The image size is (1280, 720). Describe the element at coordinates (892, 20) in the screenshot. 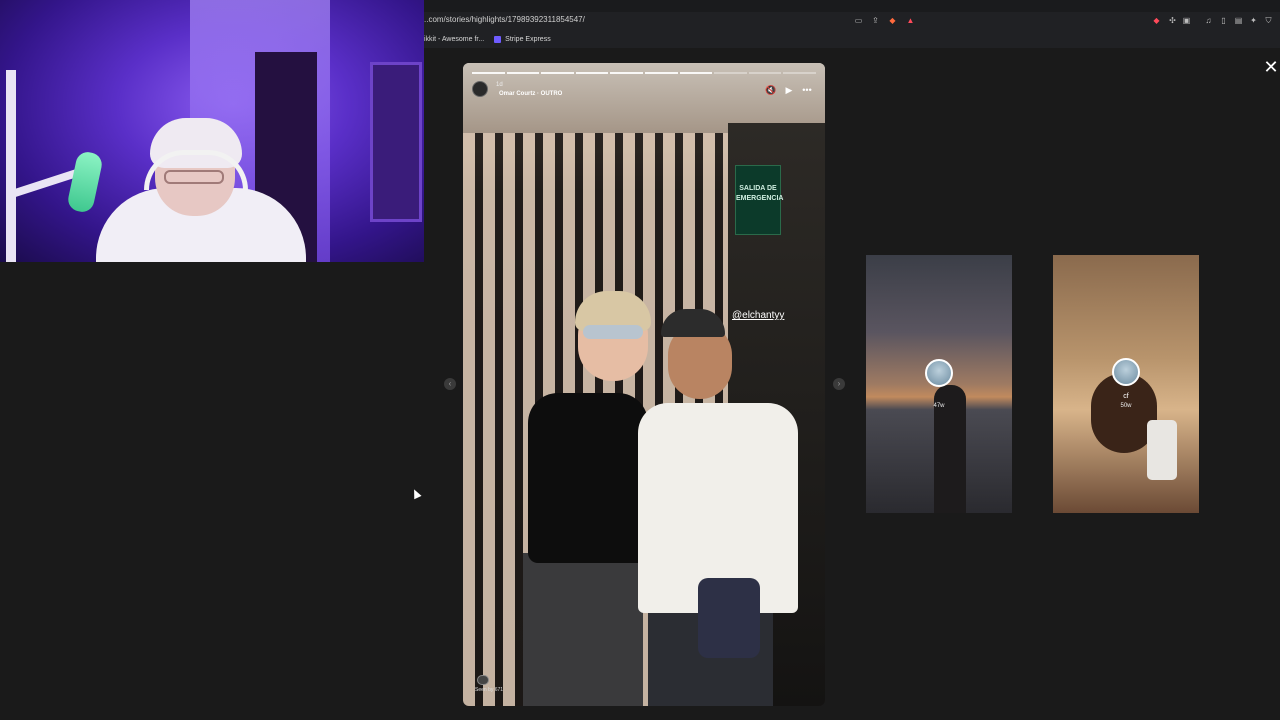

I see `brave-shield-icon: ◆` at that location.